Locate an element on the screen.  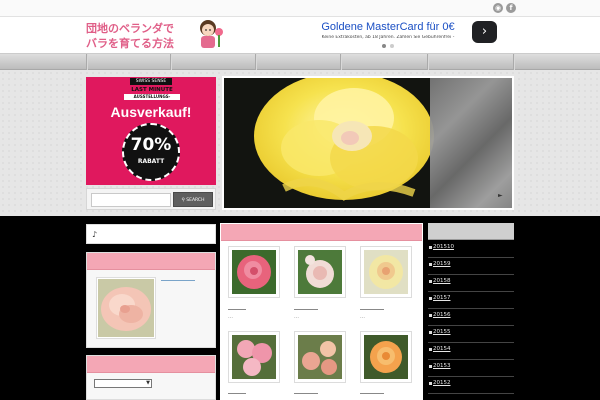
chevron-down-icon: ▼ is located at coordinates (148, 383).